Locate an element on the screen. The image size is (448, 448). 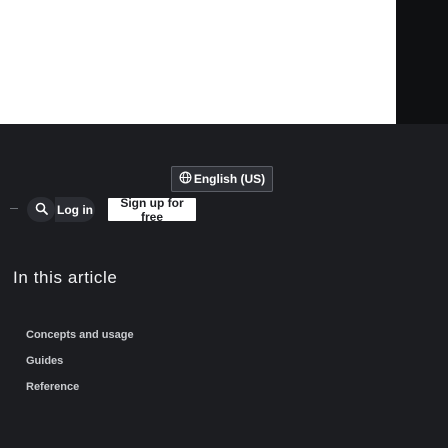
search-icon is located at coordinates (41, 210).